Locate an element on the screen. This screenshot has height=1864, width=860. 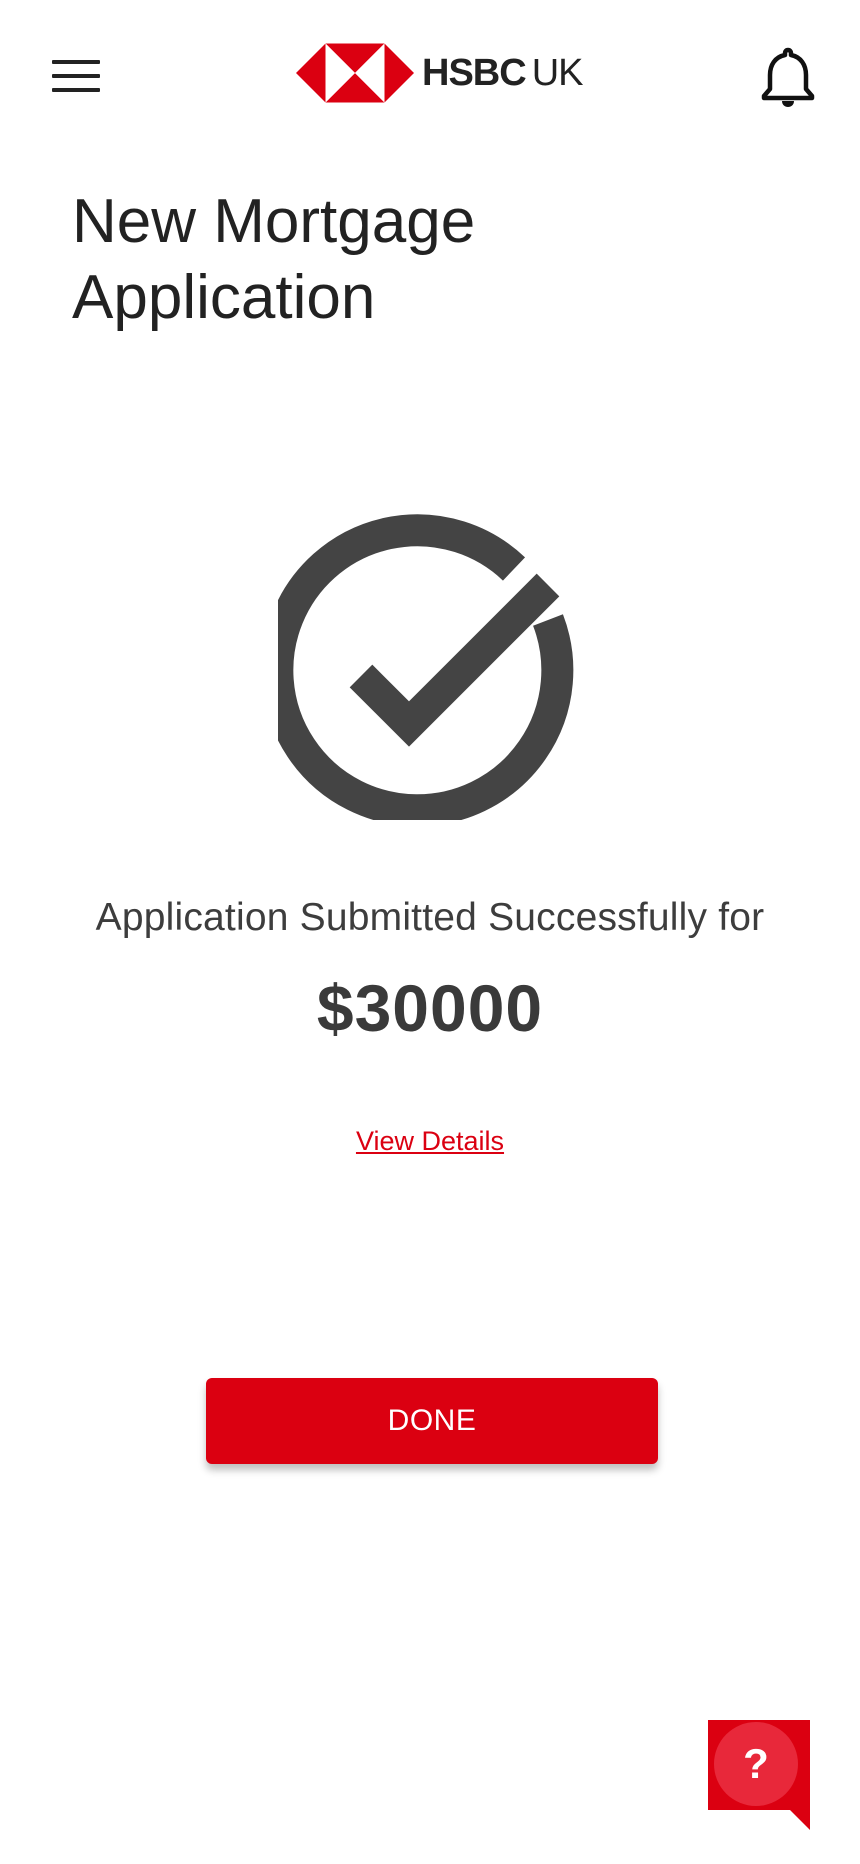
hamburger-menu-icon is located at coordinates (76, 76).